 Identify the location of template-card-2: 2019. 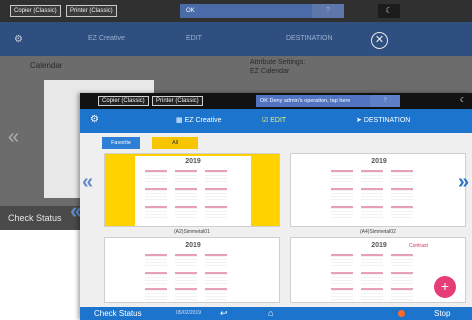
(378, 190).